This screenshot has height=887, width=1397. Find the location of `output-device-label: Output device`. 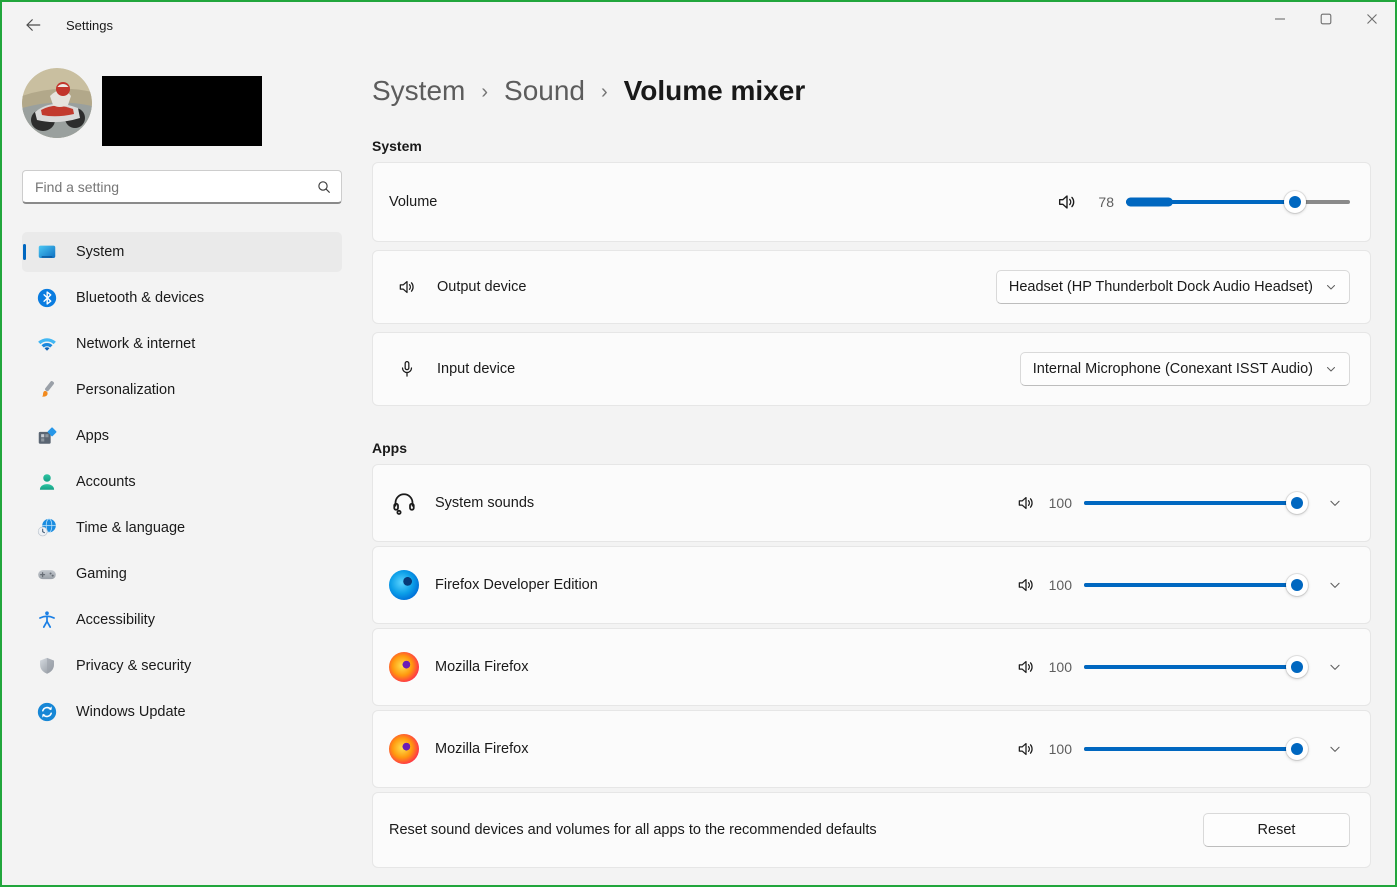

output-device-label: Output device is located at coordinates (482, 287).